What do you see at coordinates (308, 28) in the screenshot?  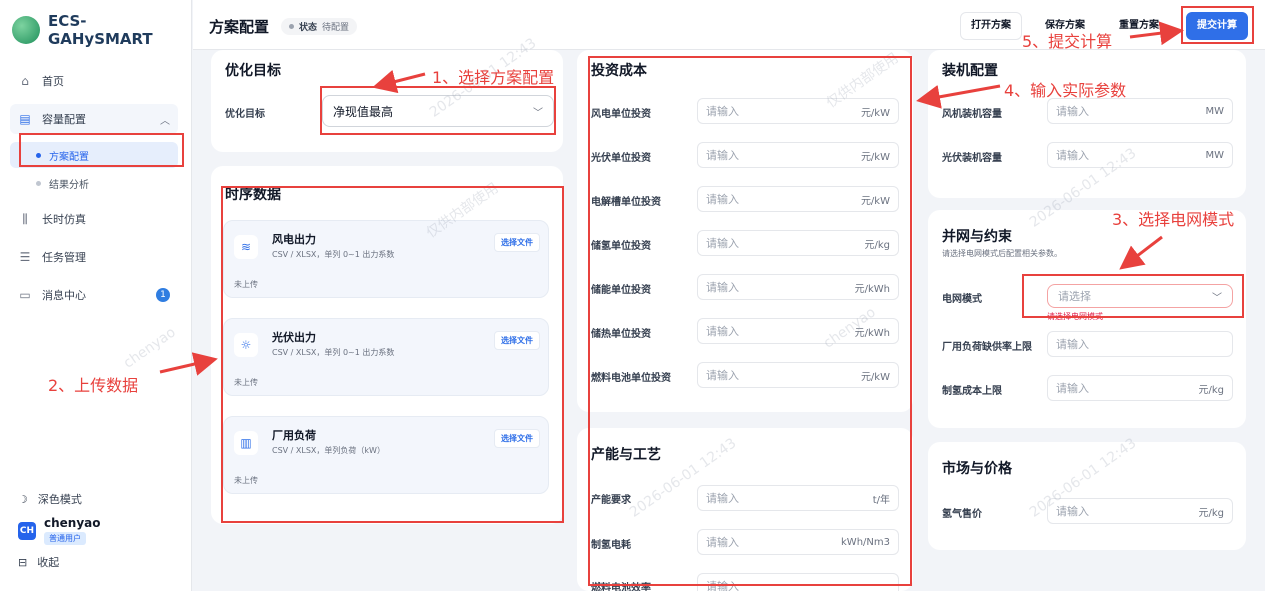 I see `status-label: 状态` at bounding box center [308, 28].